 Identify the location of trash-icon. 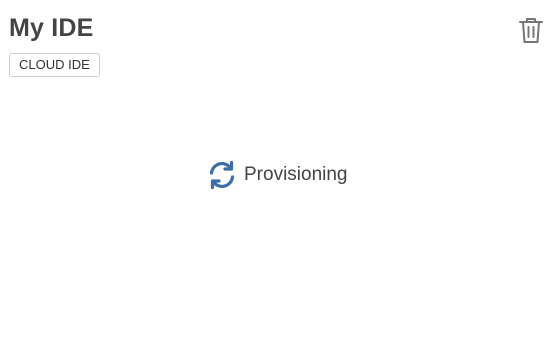
(531, 30).